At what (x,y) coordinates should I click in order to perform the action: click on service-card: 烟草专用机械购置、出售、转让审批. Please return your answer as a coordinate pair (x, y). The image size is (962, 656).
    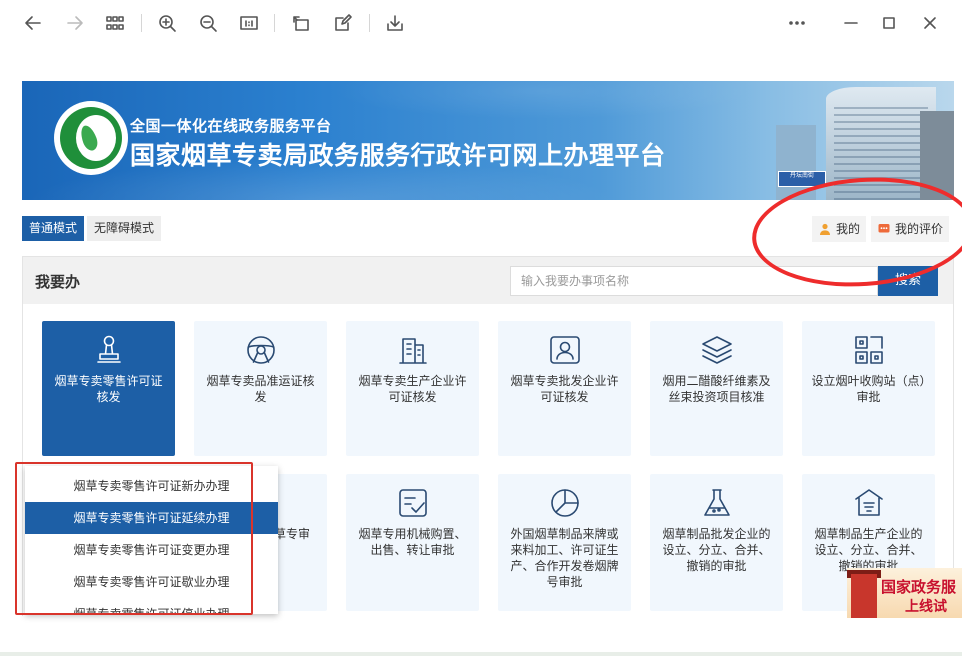
    Looking at the image, I should click on (412, 542).